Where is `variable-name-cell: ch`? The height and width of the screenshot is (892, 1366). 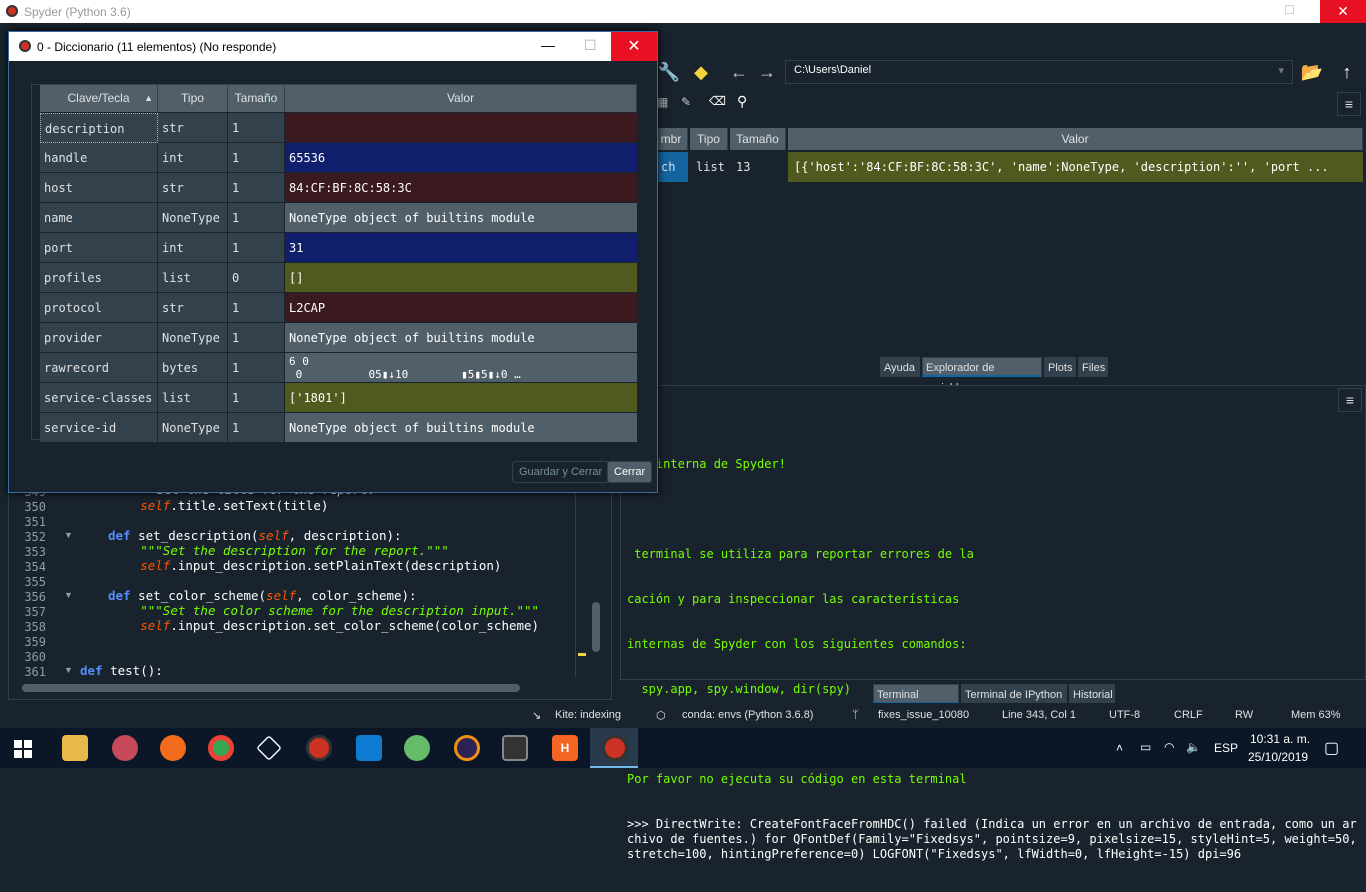
variable-name-cell: ch is located at coordinates (671, 167).